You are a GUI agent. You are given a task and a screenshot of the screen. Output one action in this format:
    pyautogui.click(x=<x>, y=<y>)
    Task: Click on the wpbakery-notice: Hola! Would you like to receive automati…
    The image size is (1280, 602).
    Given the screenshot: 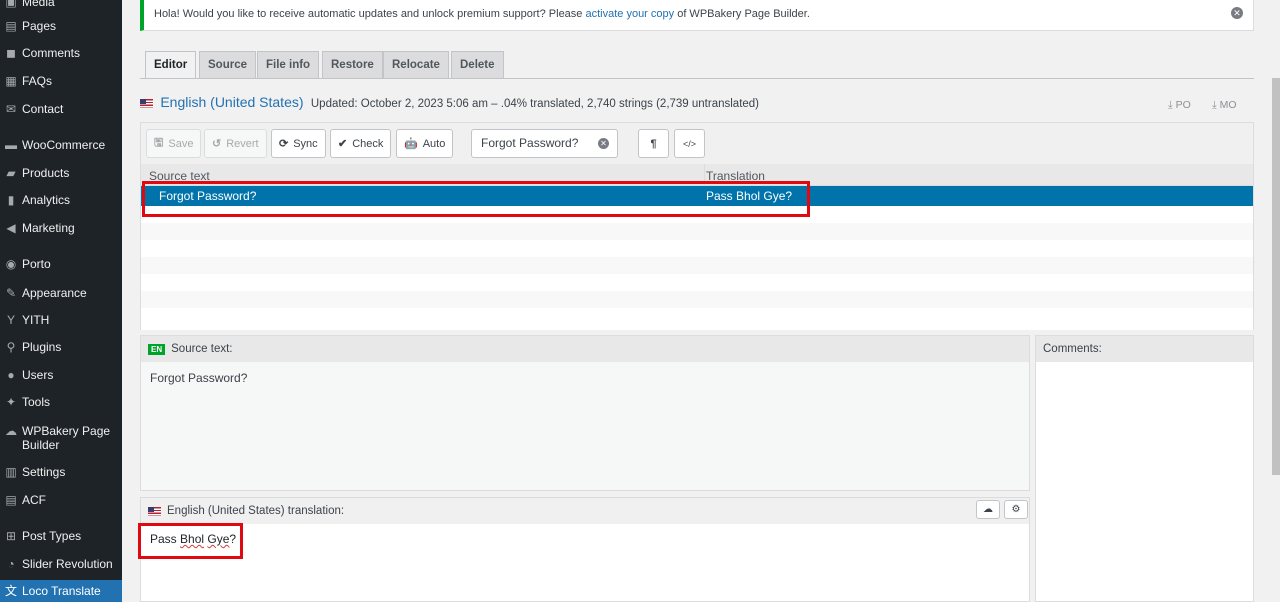 What is the action you would take?
    pyautogui.click(x=697, y=15)
    